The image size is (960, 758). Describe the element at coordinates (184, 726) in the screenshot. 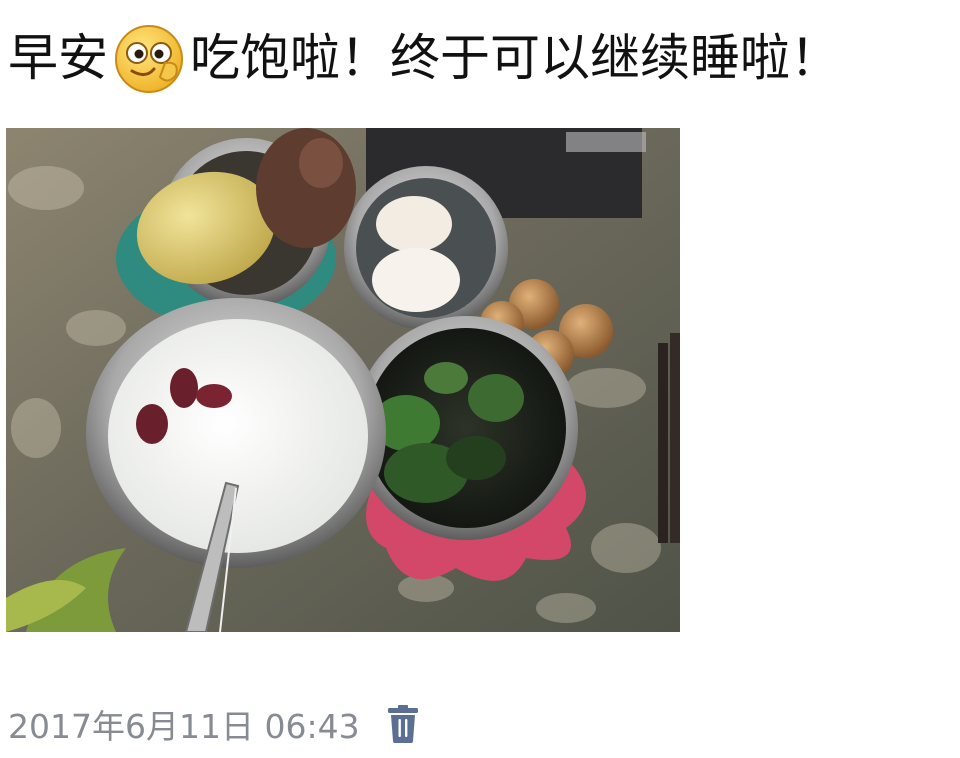

I see `post-timestamp: 2017年6月11日 06:43` at that location.